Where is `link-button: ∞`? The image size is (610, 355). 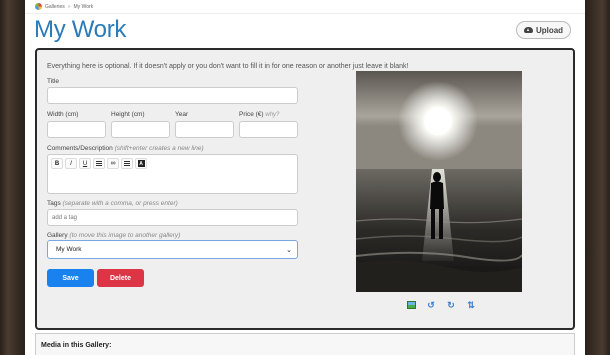 link-button: ∞ is located at coordinates (113, 163).